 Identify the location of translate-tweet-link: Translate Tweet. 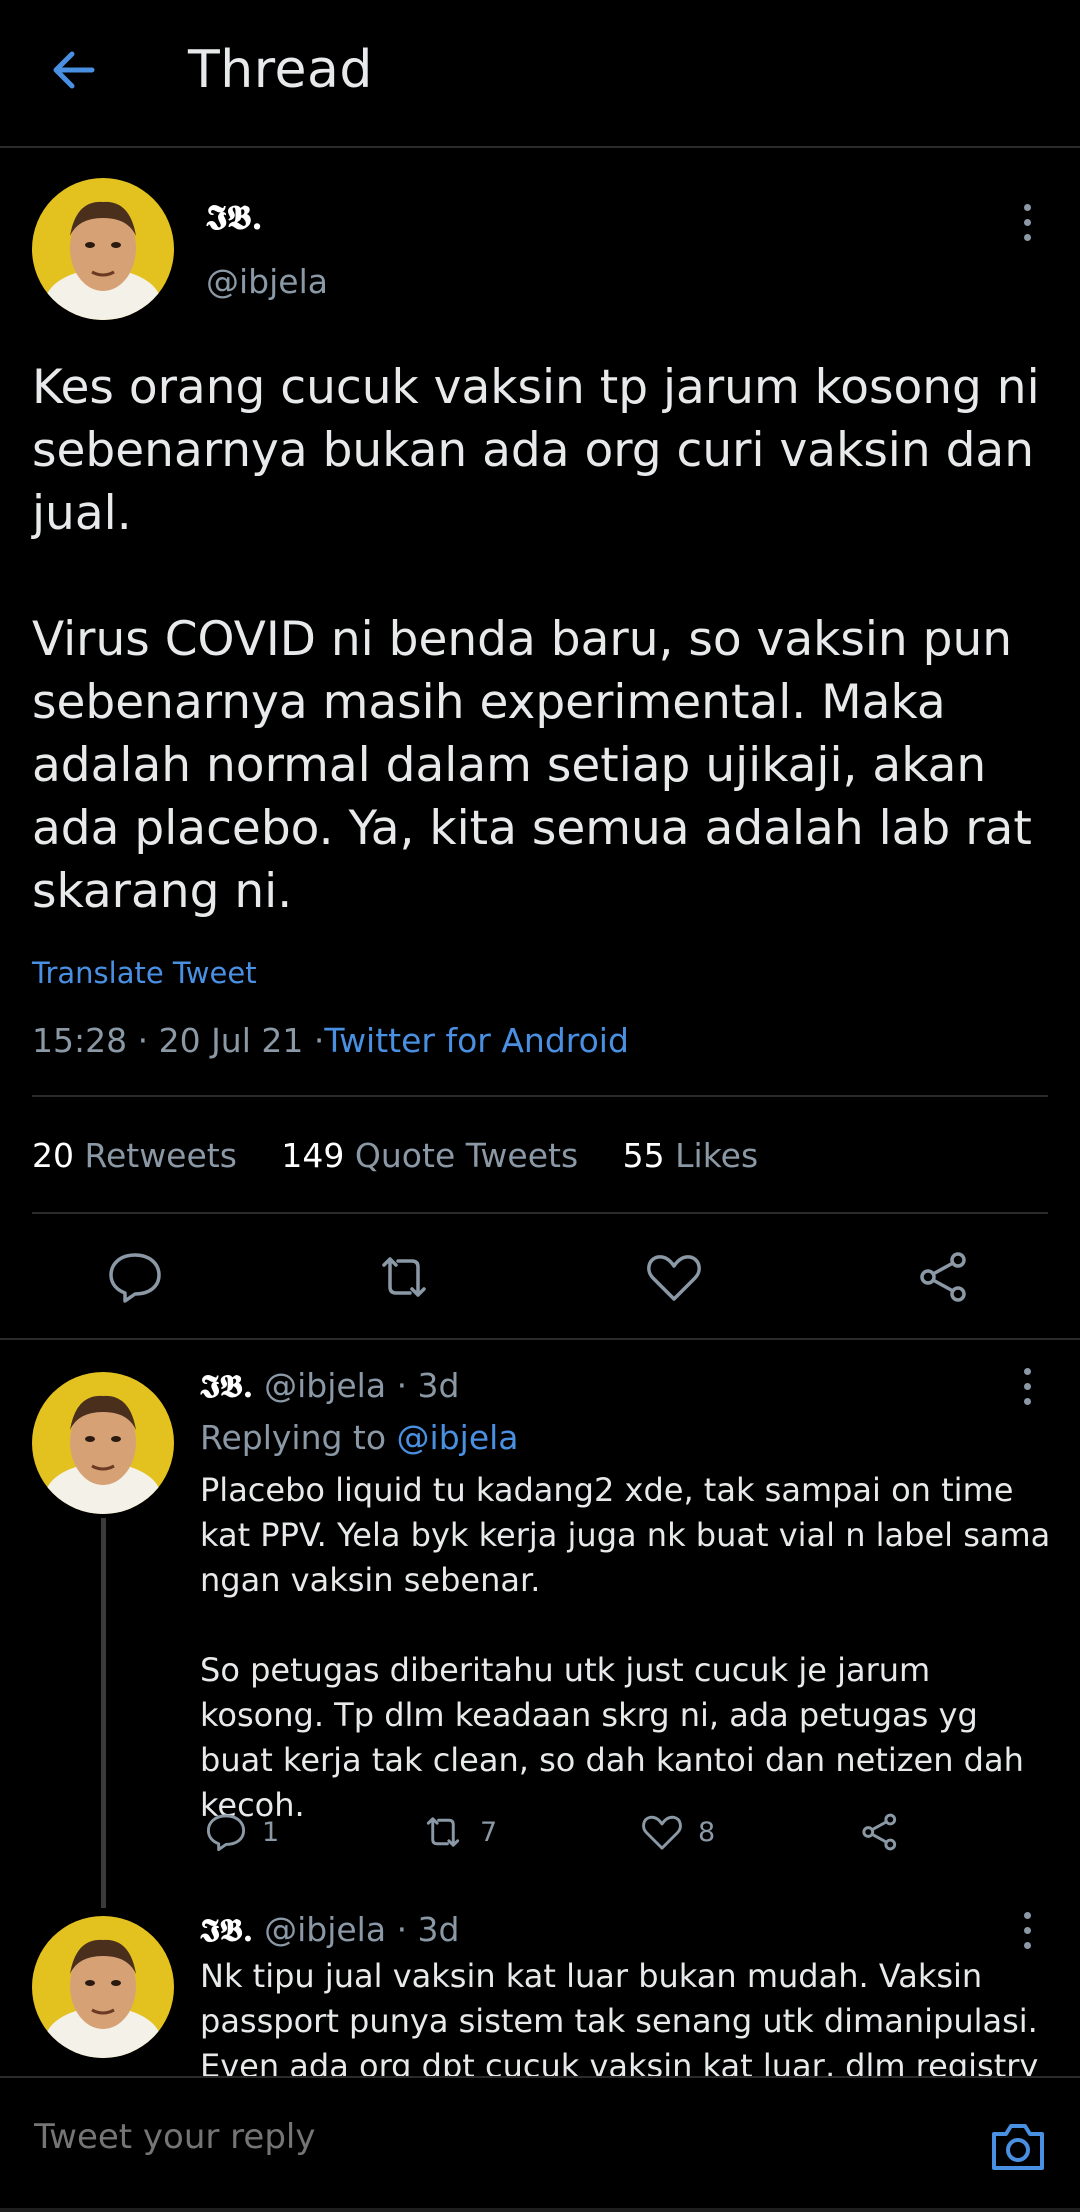
(144, 973).